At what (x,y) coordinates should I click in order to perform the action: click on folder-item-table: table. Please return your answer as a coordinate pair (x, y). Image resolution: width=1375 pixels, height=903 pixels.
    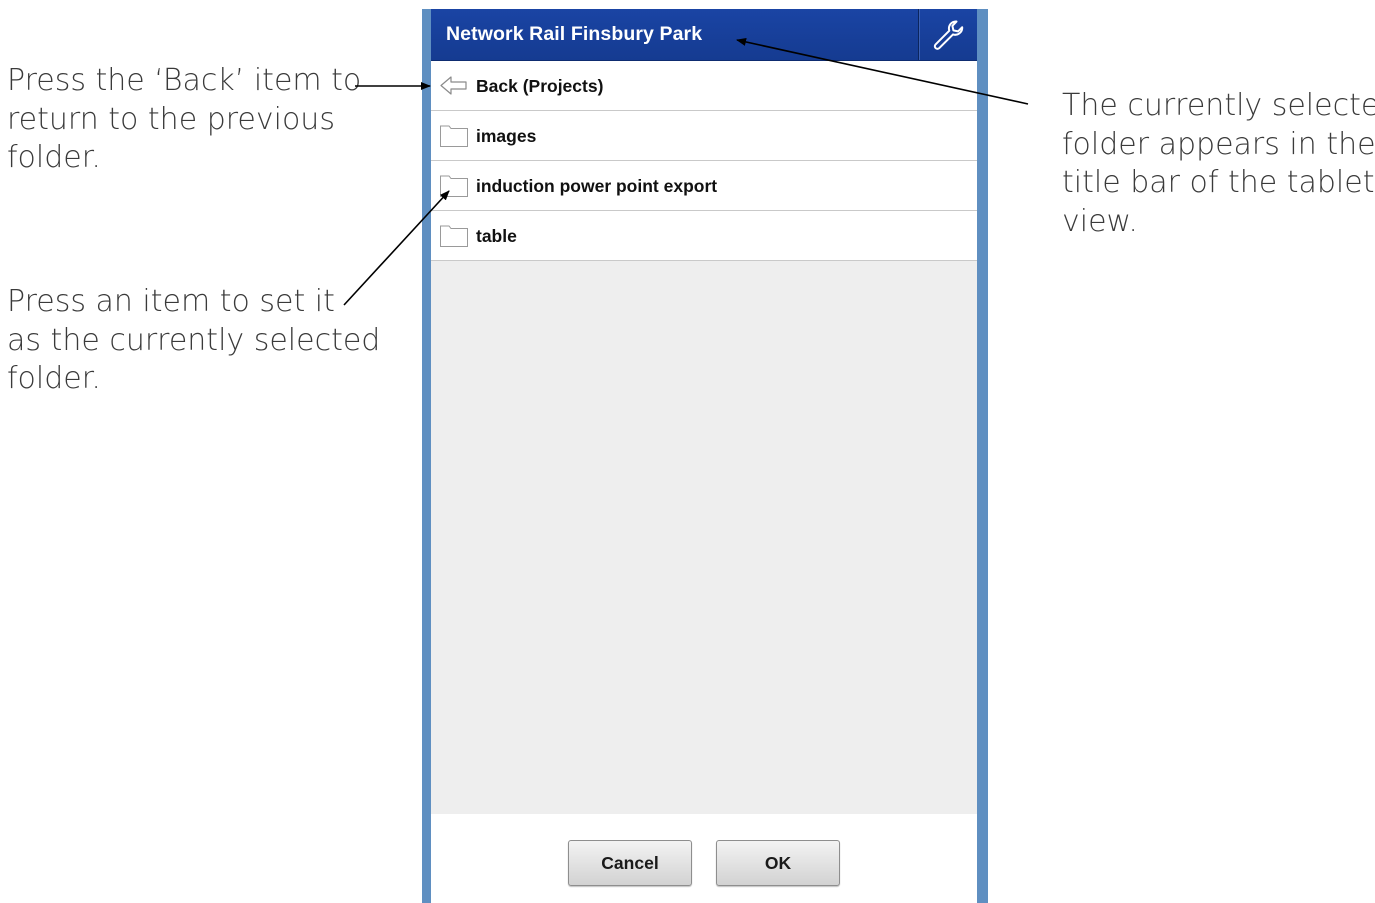
    Looking at the image, I should click on (704, 236).